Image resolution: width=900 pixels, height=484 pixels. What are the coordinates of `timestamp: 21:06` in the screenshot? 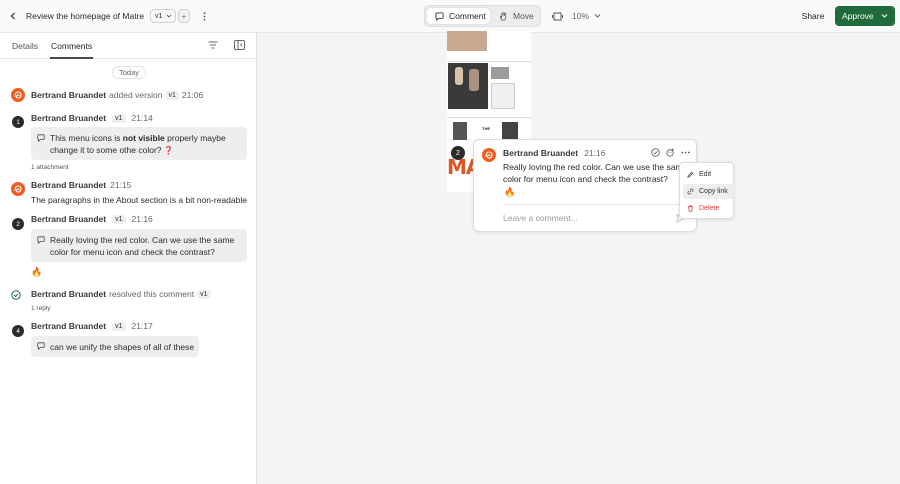 It's located at (192, 95).